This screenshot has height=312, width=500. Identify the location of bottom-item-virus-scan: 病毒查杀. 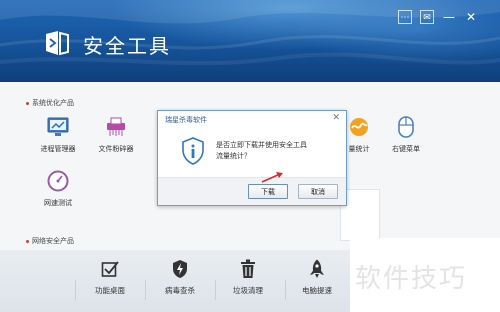
(180, 277).